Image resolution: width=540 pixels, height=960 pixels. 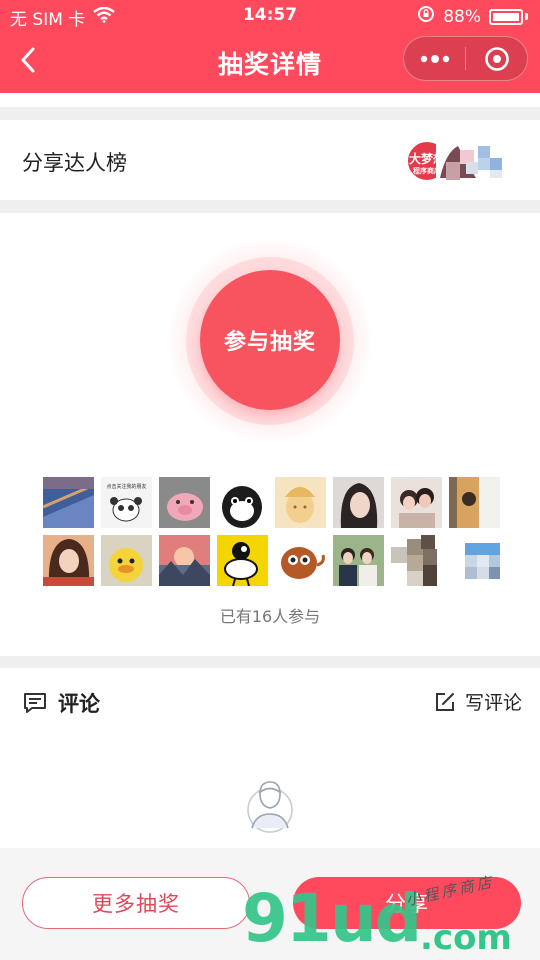 I want to click on close-button, so click(x=496, y=58).